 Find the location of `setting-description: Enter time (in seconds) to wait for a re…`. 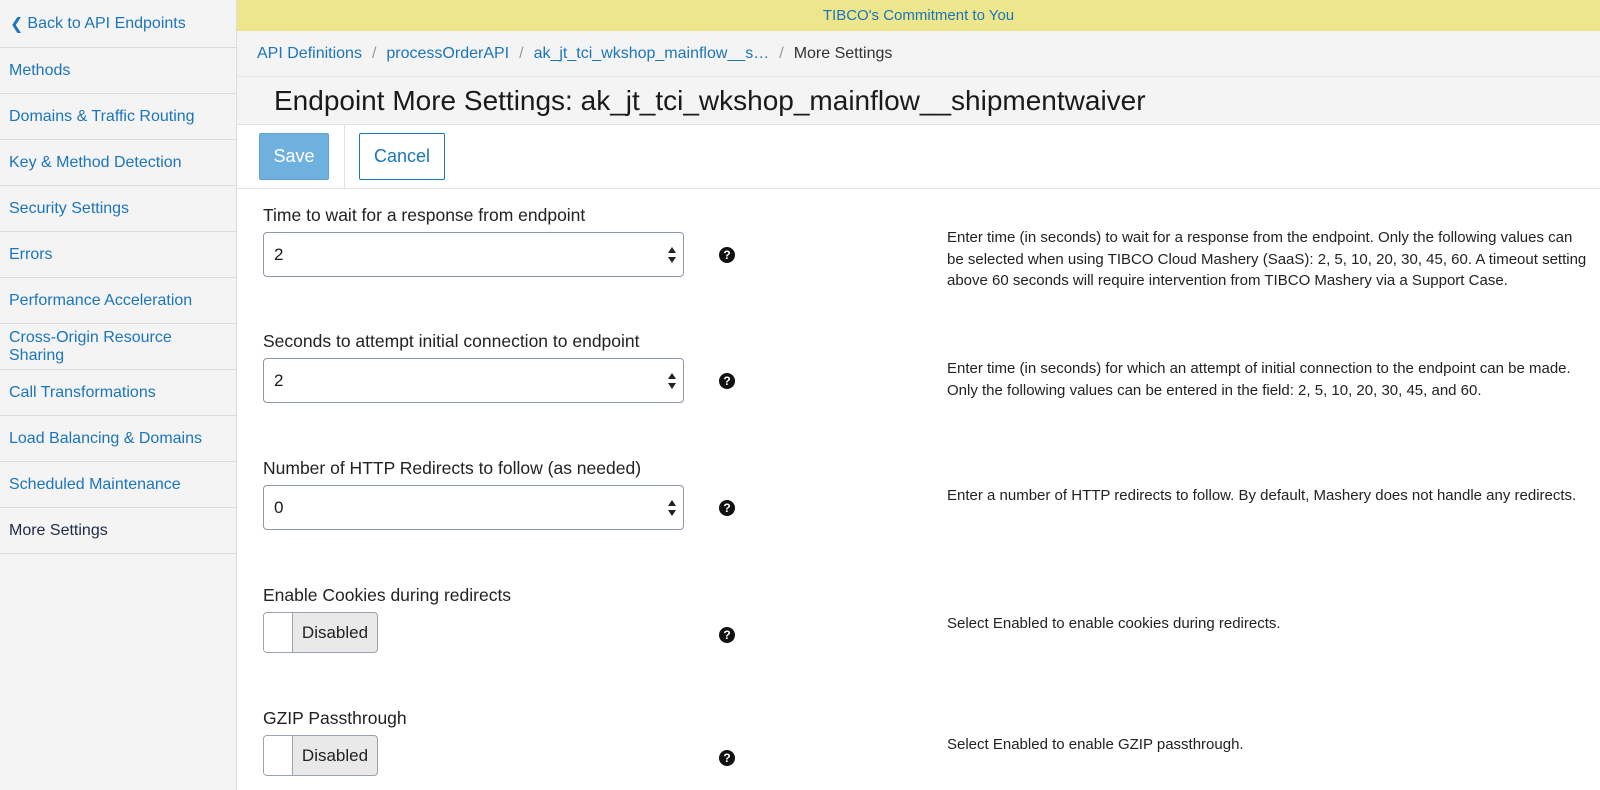

setting-description: Enter time (in seconds) to wait for a re… is located at coordinates (1267, 259).